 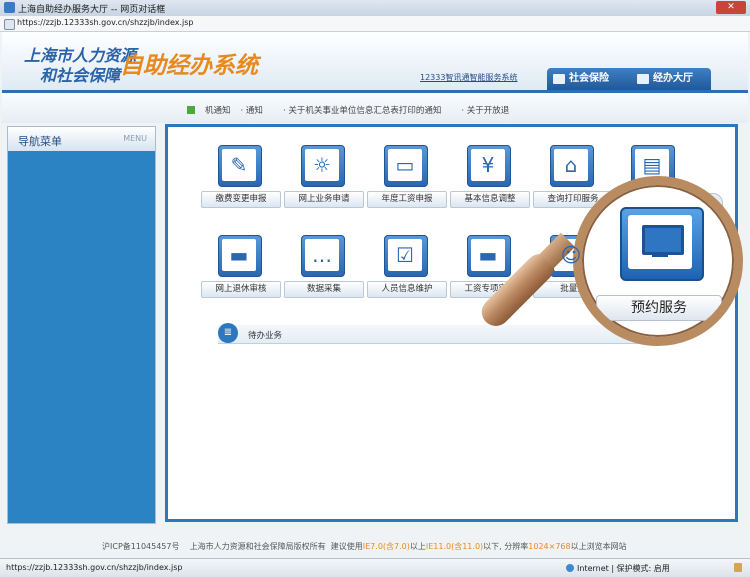 What do you see at coordinates (663, 240) in the screenshot?
I see `monitor-icon` at bounding box center [663, 240].